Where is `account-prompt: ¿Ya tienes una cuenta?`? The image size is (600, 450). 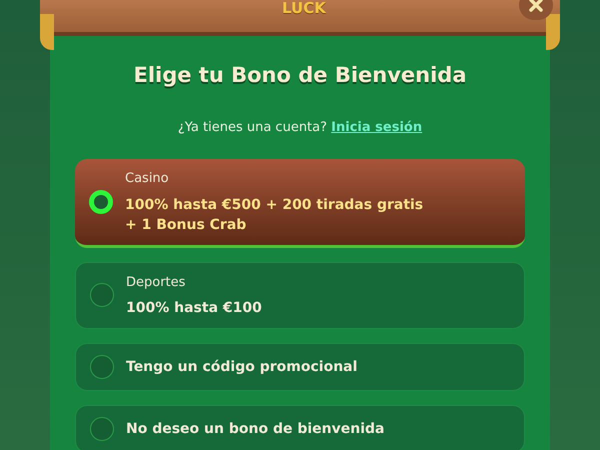
account-prompt: ¿Ya tienes una cuenta? is located at coordinates (253, 127).